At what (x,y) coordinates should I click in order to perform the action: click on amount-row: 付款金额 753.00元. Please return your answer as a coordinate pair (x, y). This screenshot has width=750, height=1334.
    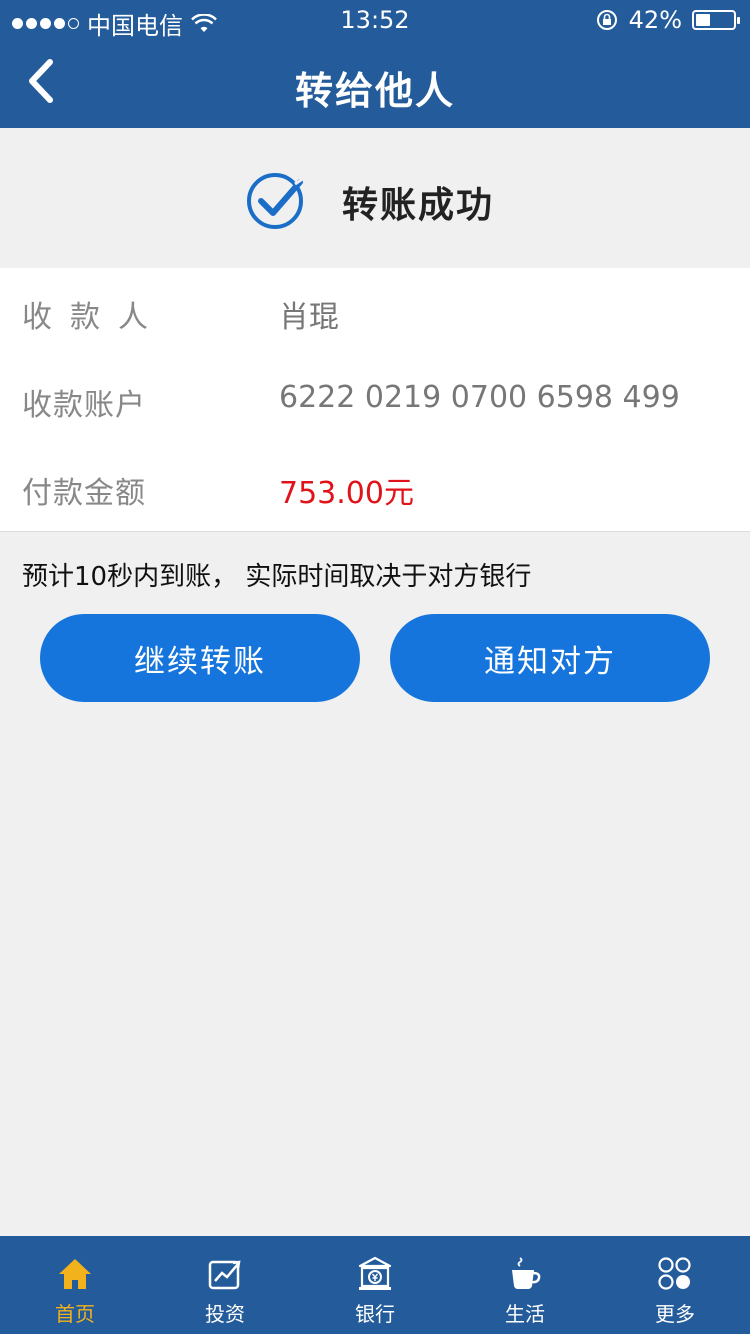
    Looking at the image, I should click on (375, 488).